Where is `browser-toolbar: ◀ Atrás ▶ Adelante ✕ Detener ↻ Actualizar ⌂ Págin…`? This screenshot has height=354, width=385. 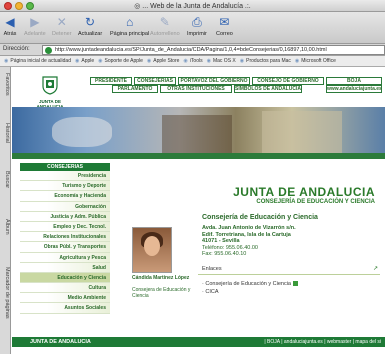 browser-toolbar: ◀ Atrás ▶ Adelante ✕ Detener ↻ Actualizar ⌂ Págin… is located at coordinates (192, 28).